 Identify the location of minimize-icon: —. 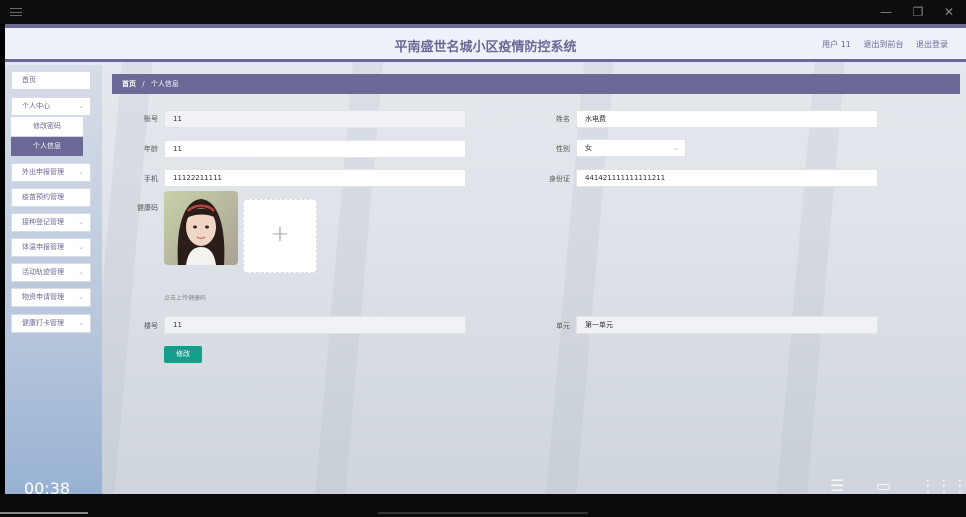
(886, 12).